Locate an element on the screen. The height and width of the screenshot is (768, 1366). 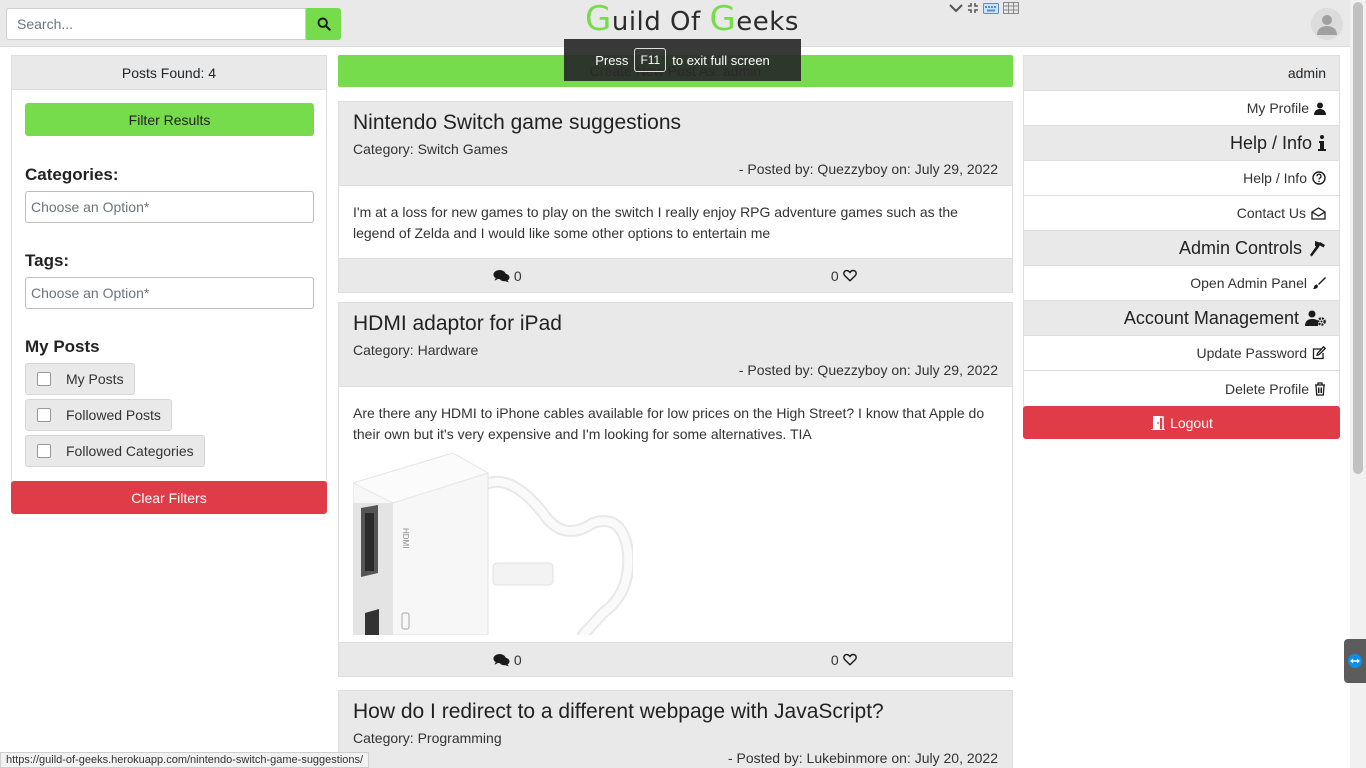
clear-filters-button: Clear Filters is located at coordinates (169, 497).